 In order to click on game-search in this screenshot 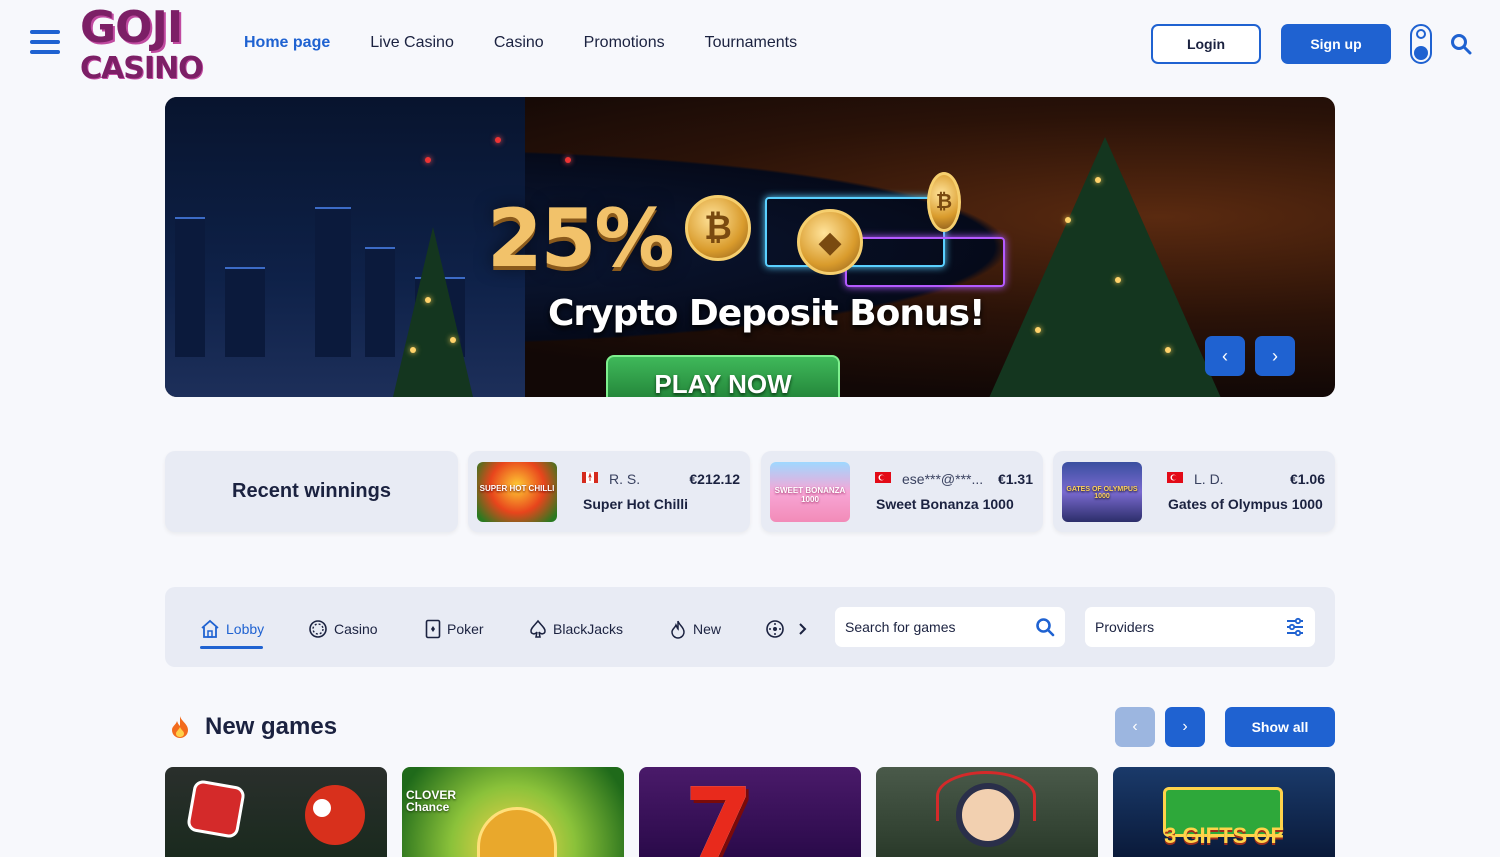, I will do `click(950, 627)`.